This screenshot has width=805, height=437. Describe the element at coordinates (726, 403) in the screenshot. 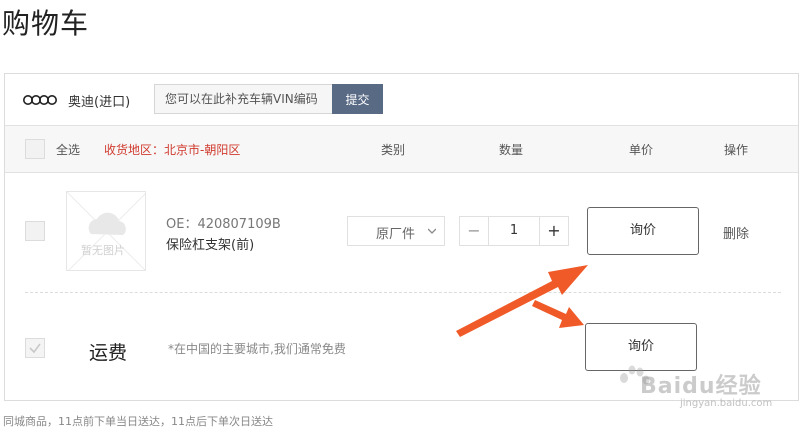

I see `watermark-url: jingyan.baidu.com` at that location.